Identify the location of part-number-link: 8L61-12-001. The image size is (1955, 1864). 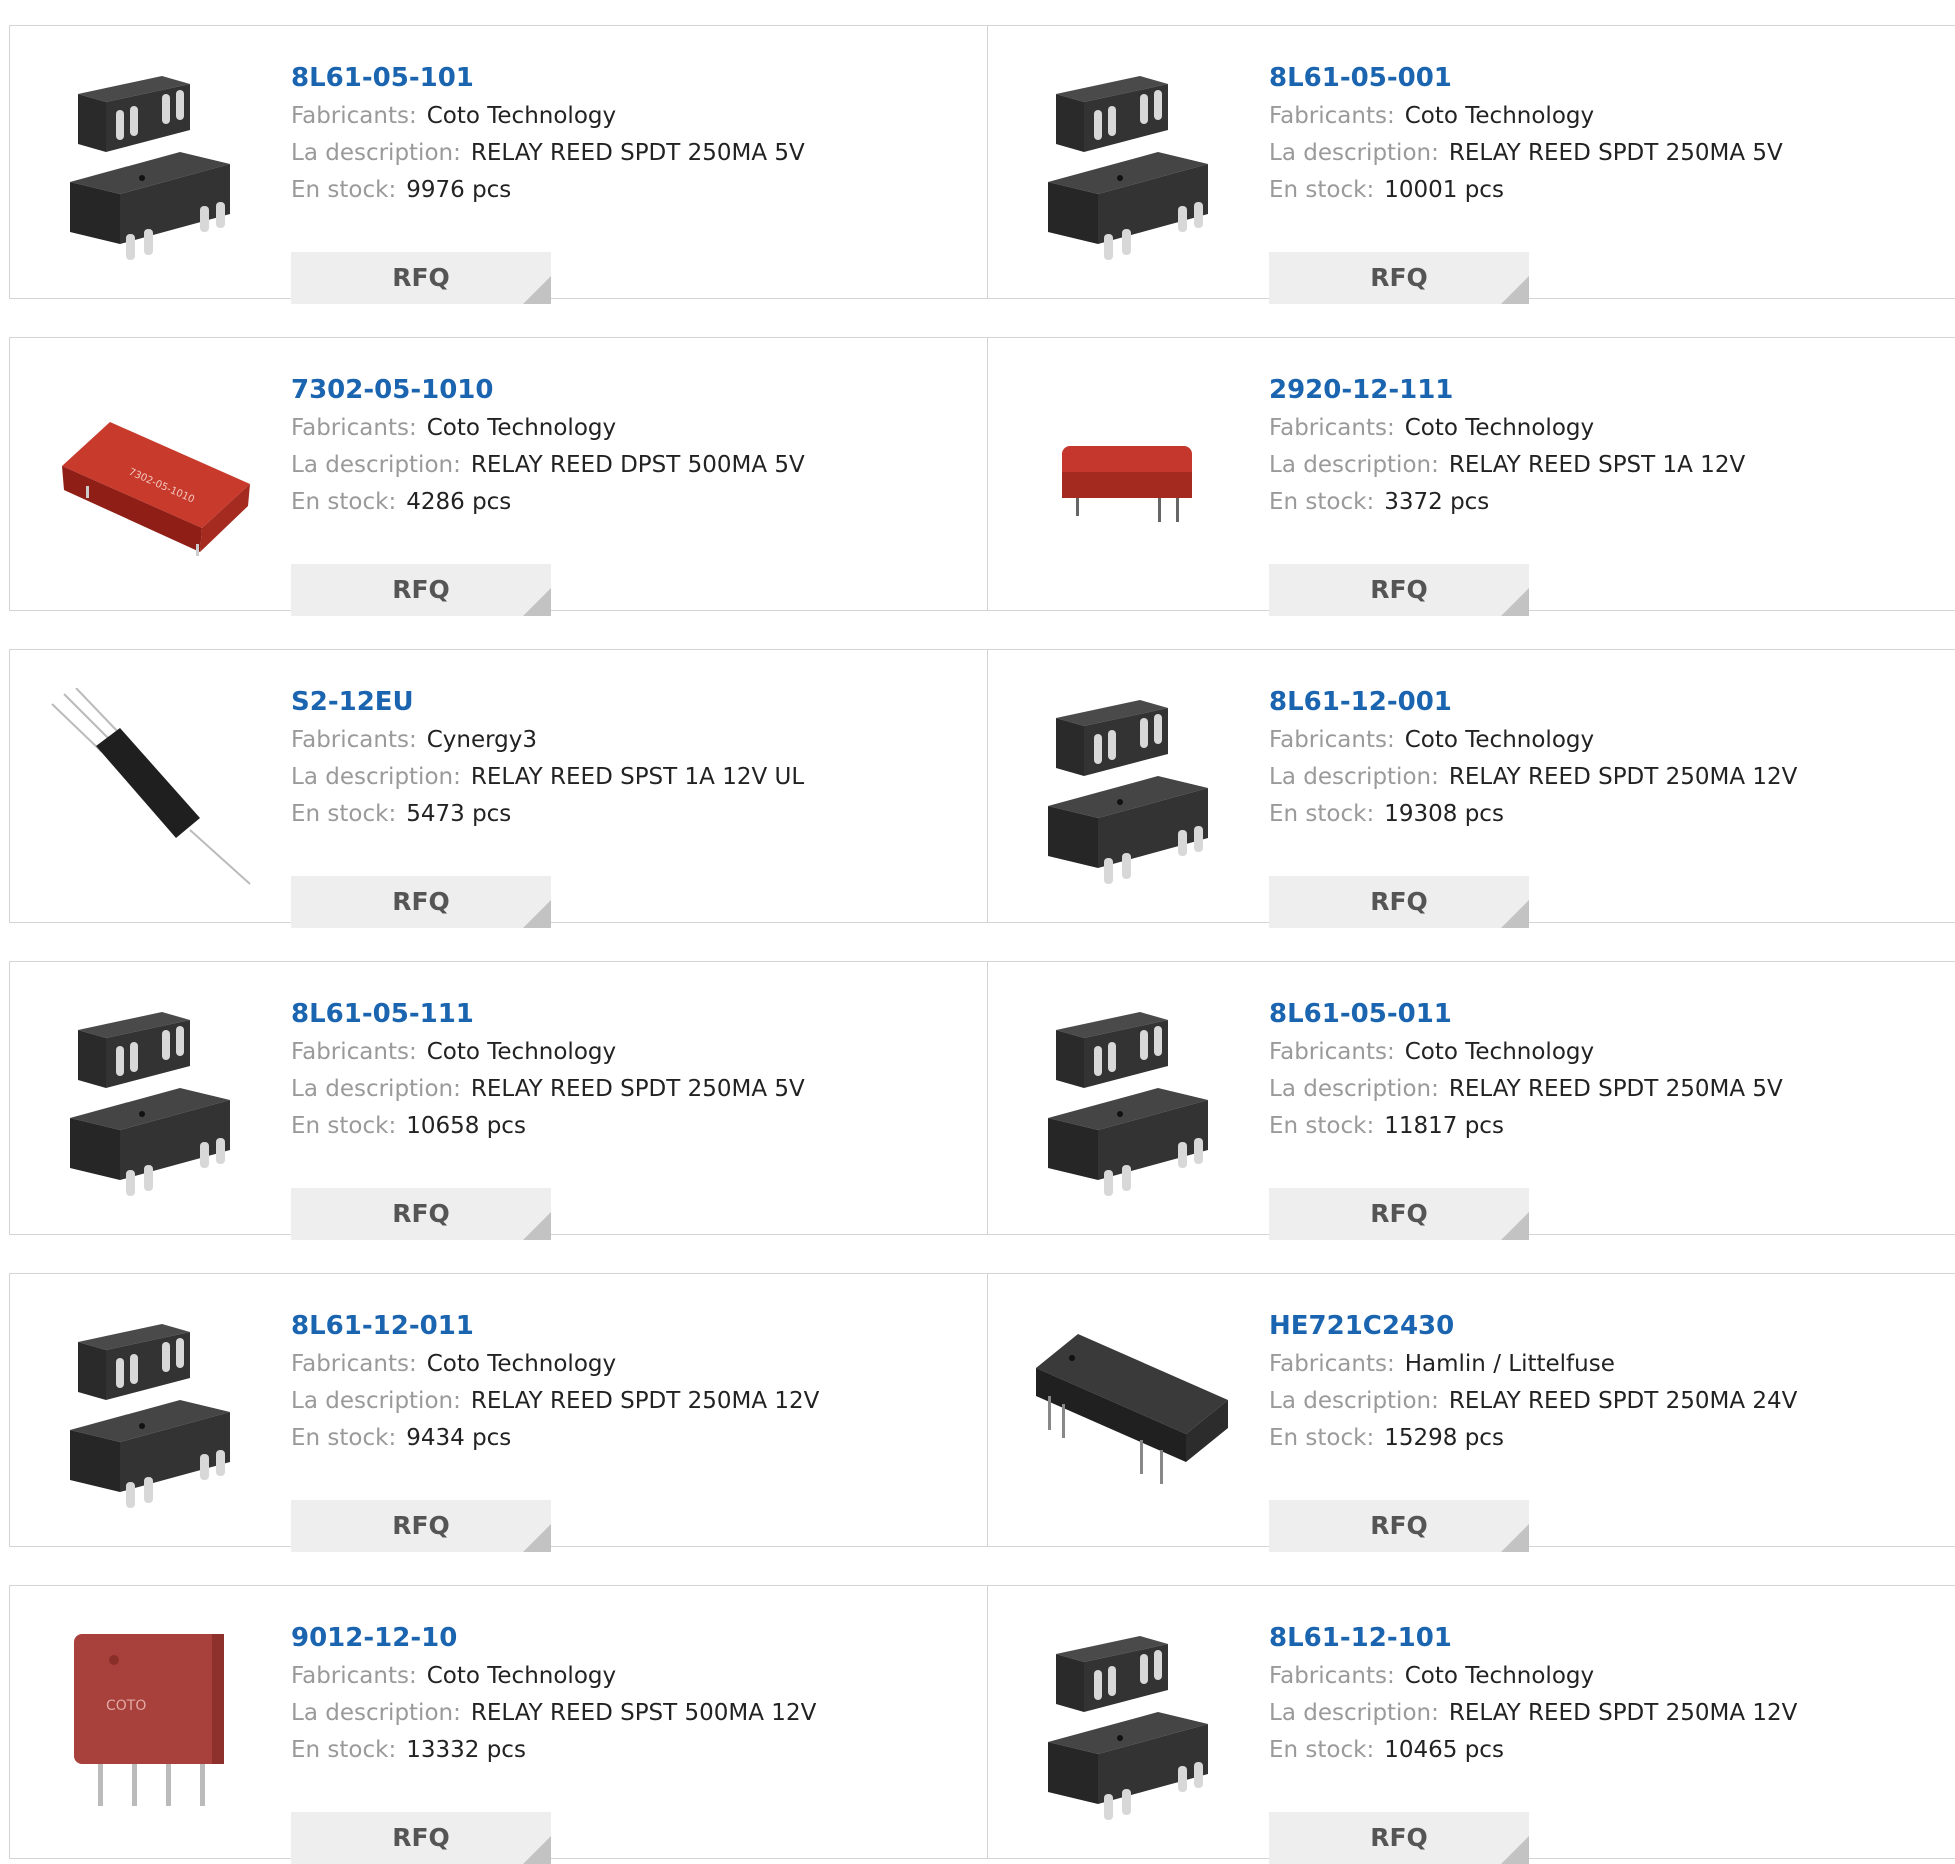
(1533, 702).